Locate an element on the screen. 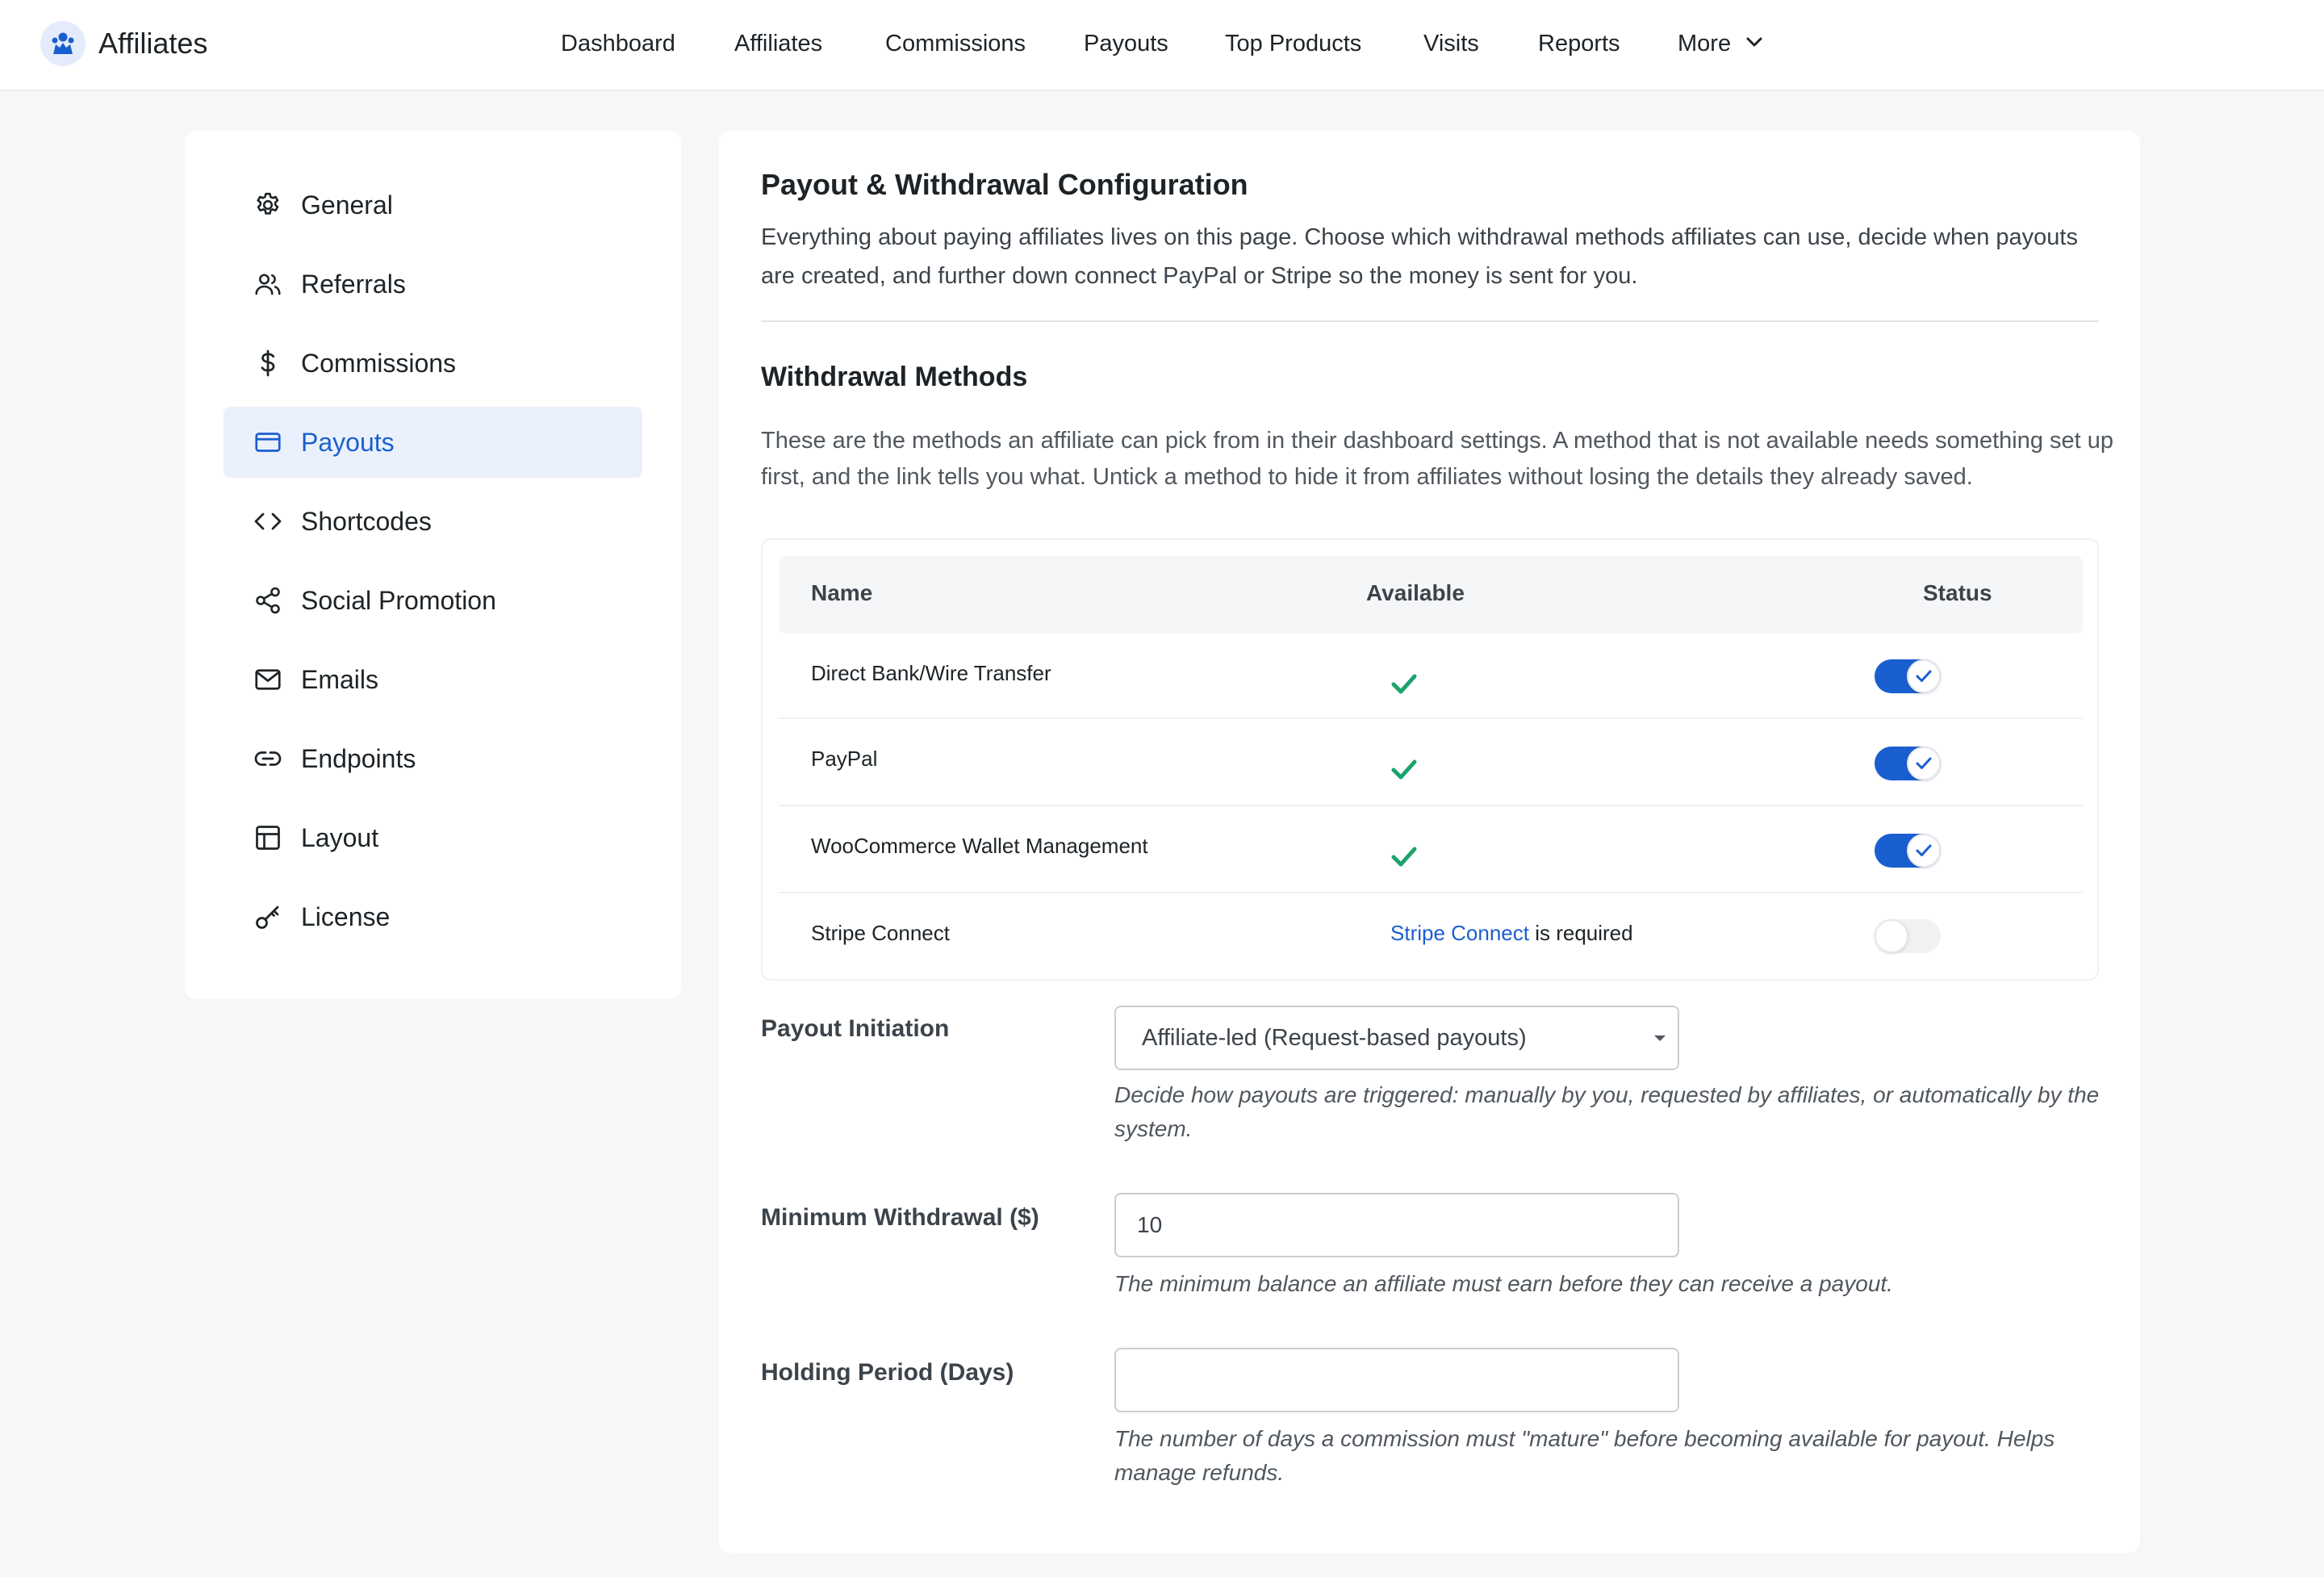 This screenshot has height=1577, width=2324. method-name: Stripe Connect is located at coordinates (881, 933).